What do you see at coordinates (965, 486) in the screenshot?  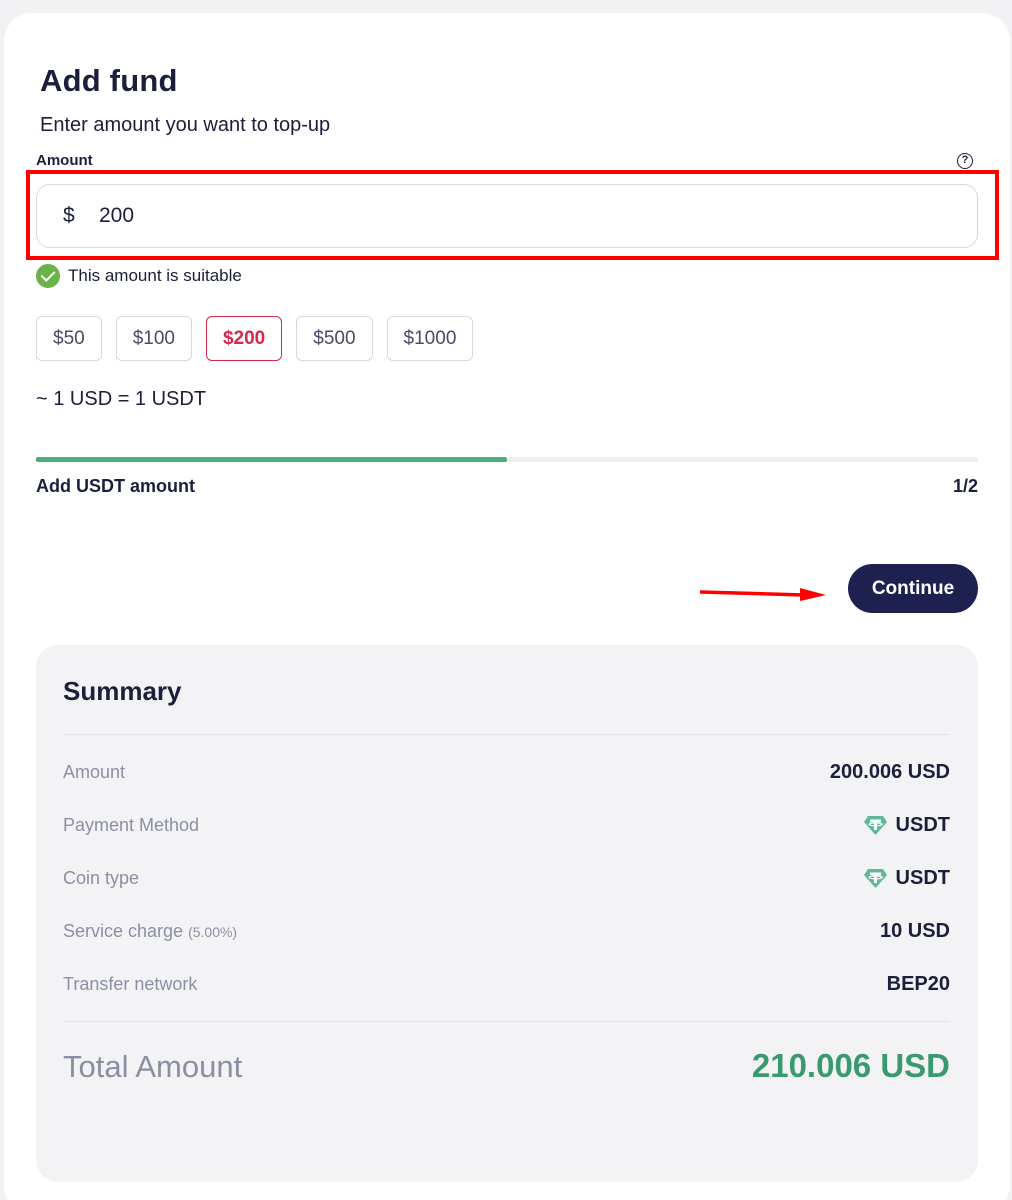 I see `step-count: 1/2` at bounding box center [965, 486].